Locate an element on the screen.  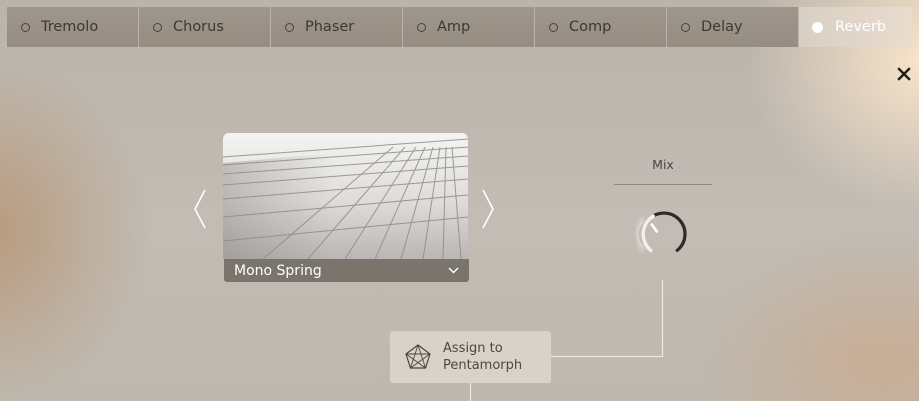
chevron-down-icon is located at coordinates (453, 270).